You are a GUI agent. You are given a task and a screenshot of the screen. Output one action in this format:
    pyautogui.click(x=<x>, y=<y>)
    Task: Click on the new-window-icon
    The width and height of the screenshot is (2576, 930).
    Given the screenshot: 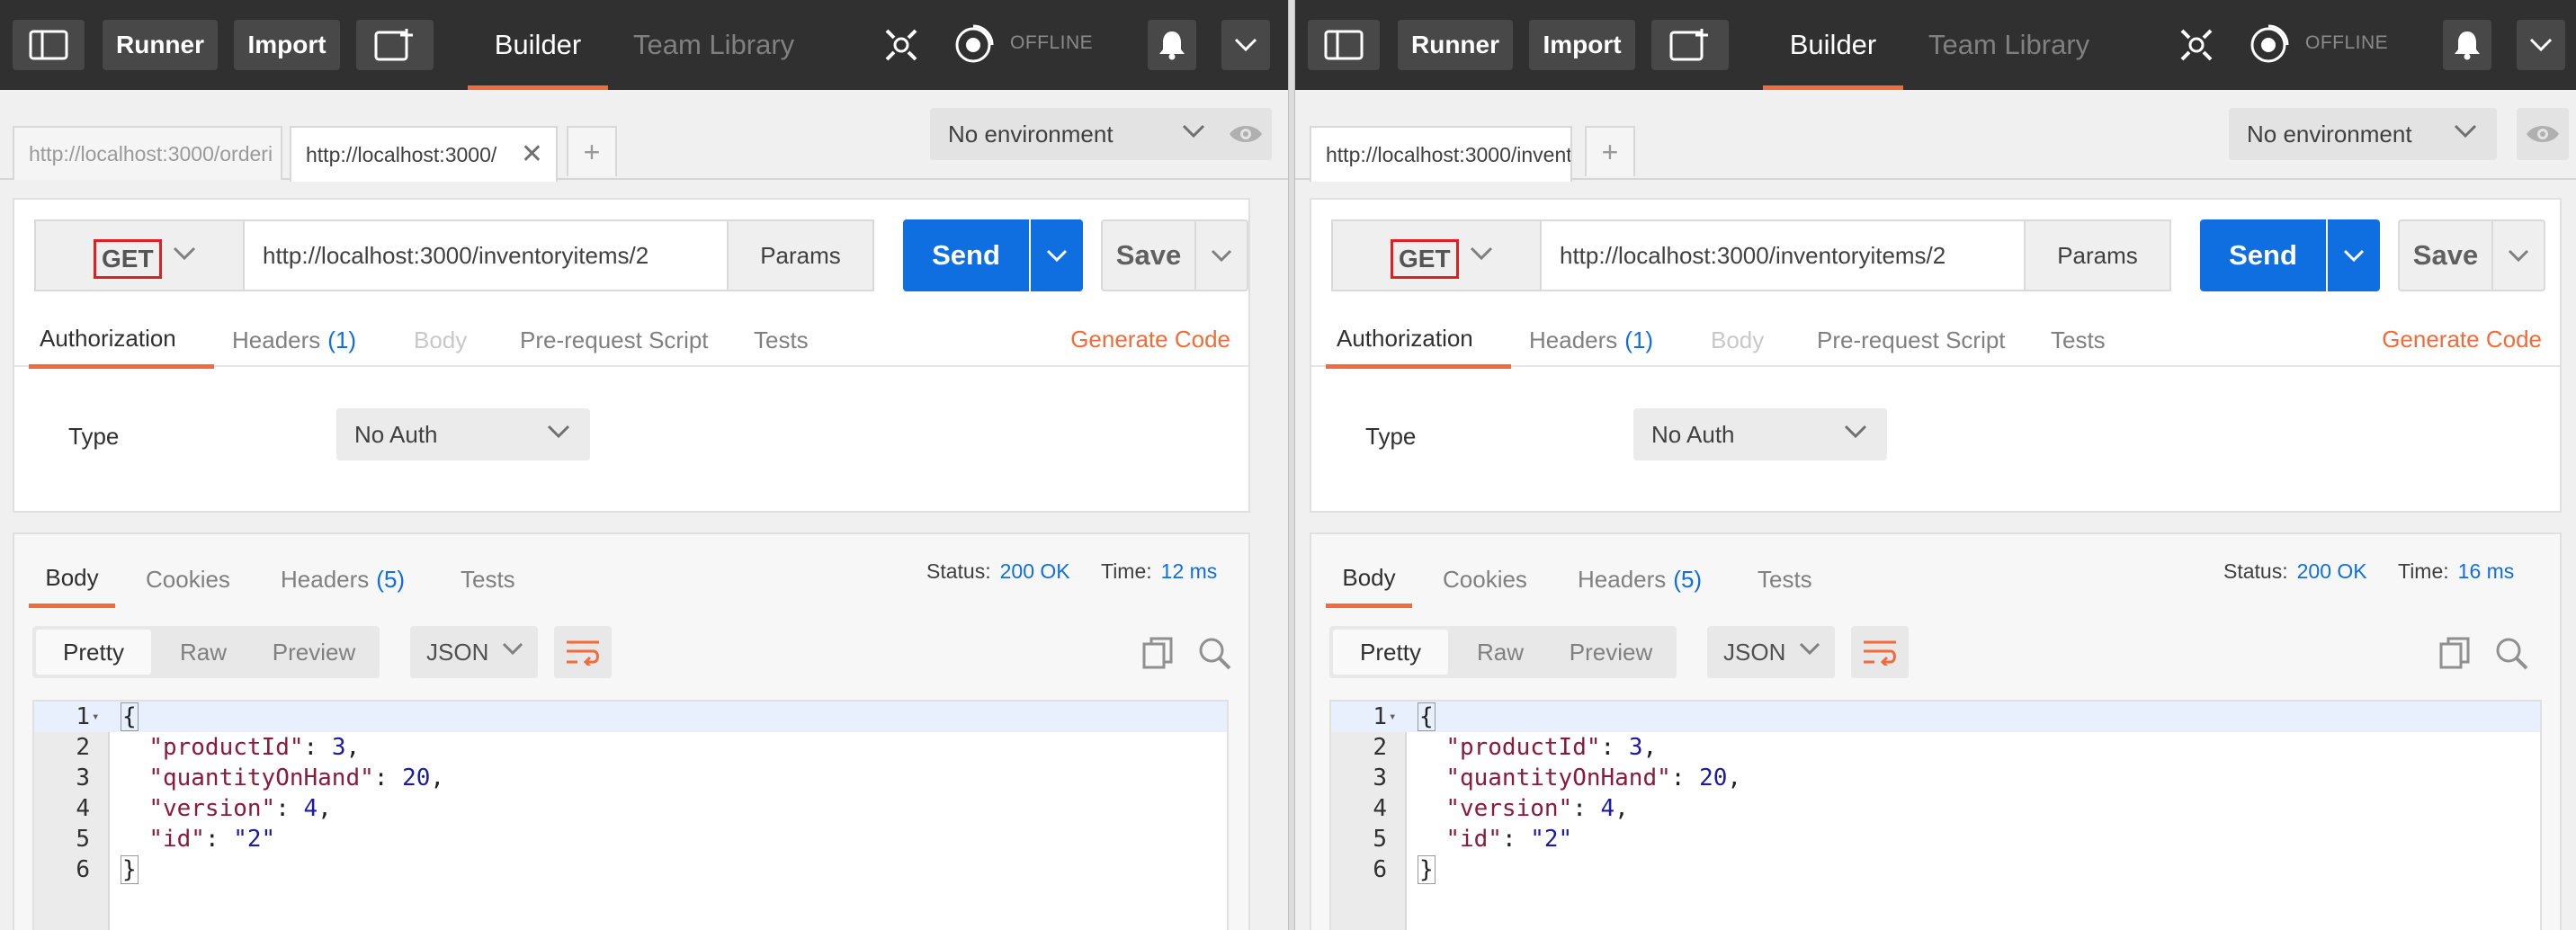 What is the action you would take?
    pyautogui.click(x=393, y=45)
    